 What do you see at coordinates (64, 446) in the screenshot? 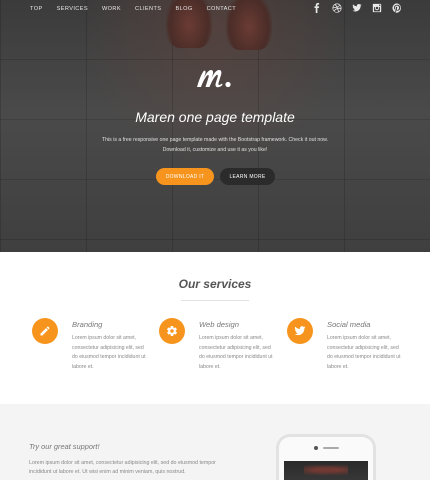
I see `support-title: Try our great support!` at bounding box center [64, 446].